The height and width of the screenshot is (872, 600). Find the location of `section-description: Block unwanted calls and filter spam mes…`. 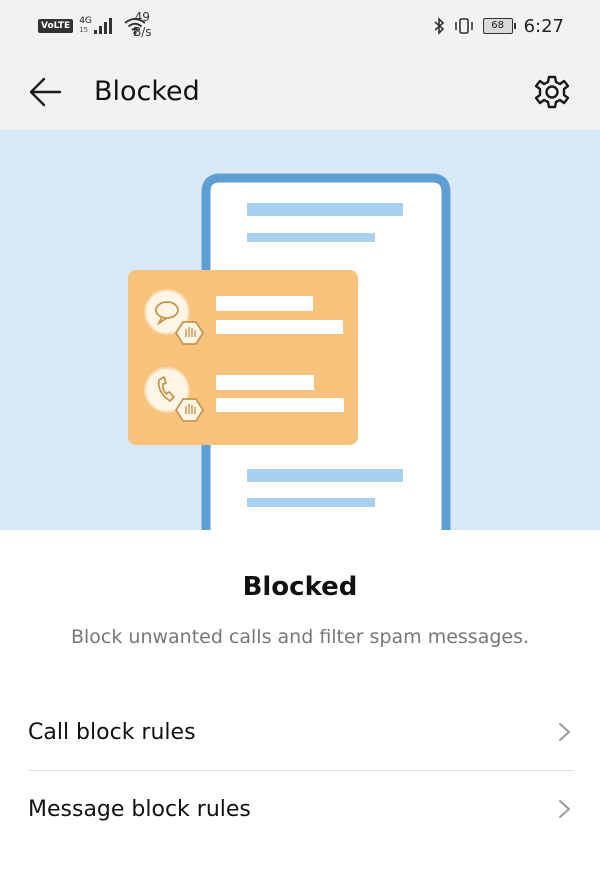

section-description: Block unwanted calls and filter spam mes… is located at coordinates (300, 637).